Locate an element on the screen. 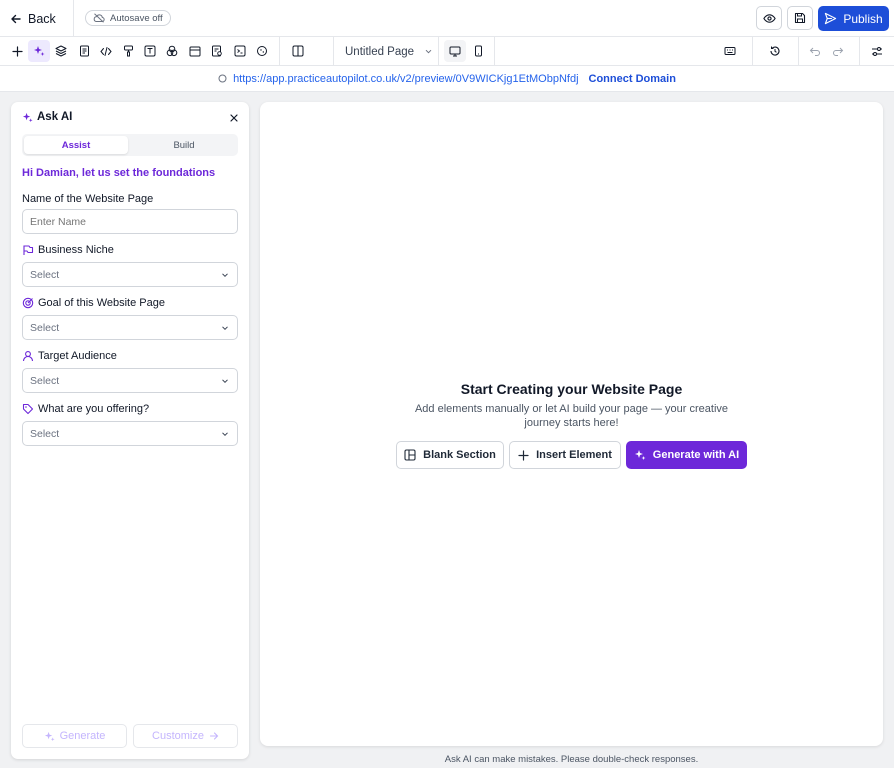 The height and width of the screenshot is (768, 894). goal-select: Select is located at coordinates (130, 327).